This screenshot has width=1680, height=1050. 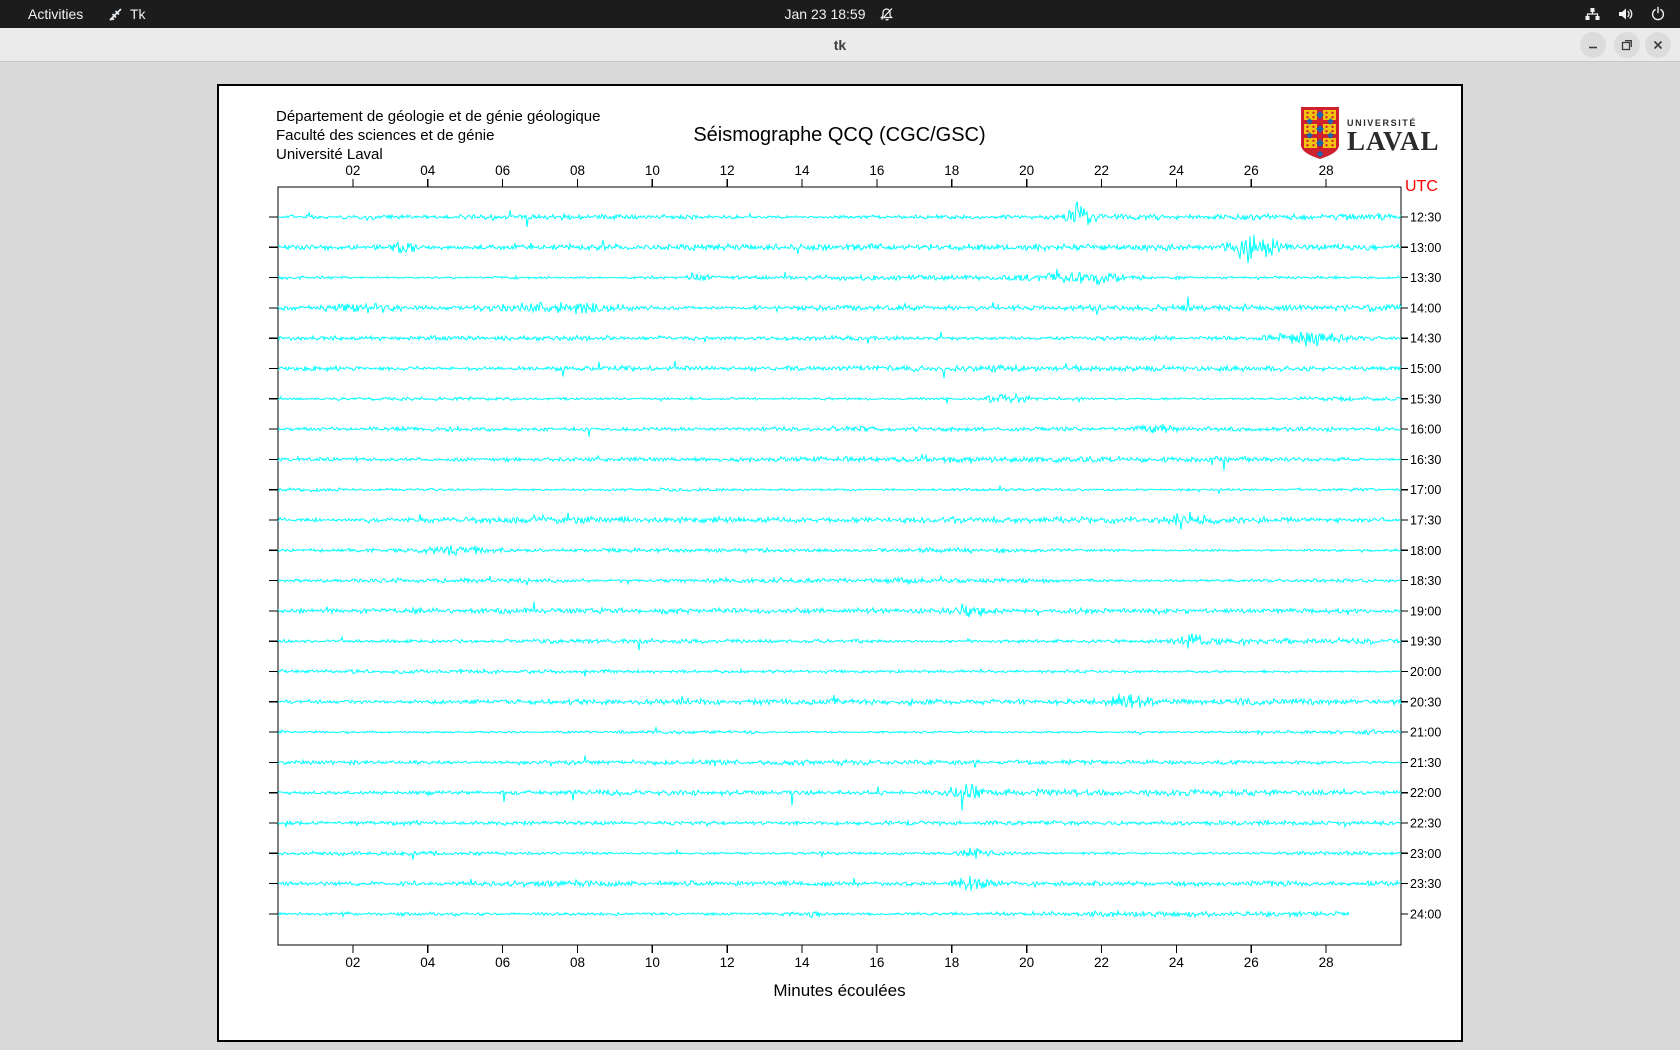 I want to click on x-tick-label-top: 22, so click(x=1101, y=170).